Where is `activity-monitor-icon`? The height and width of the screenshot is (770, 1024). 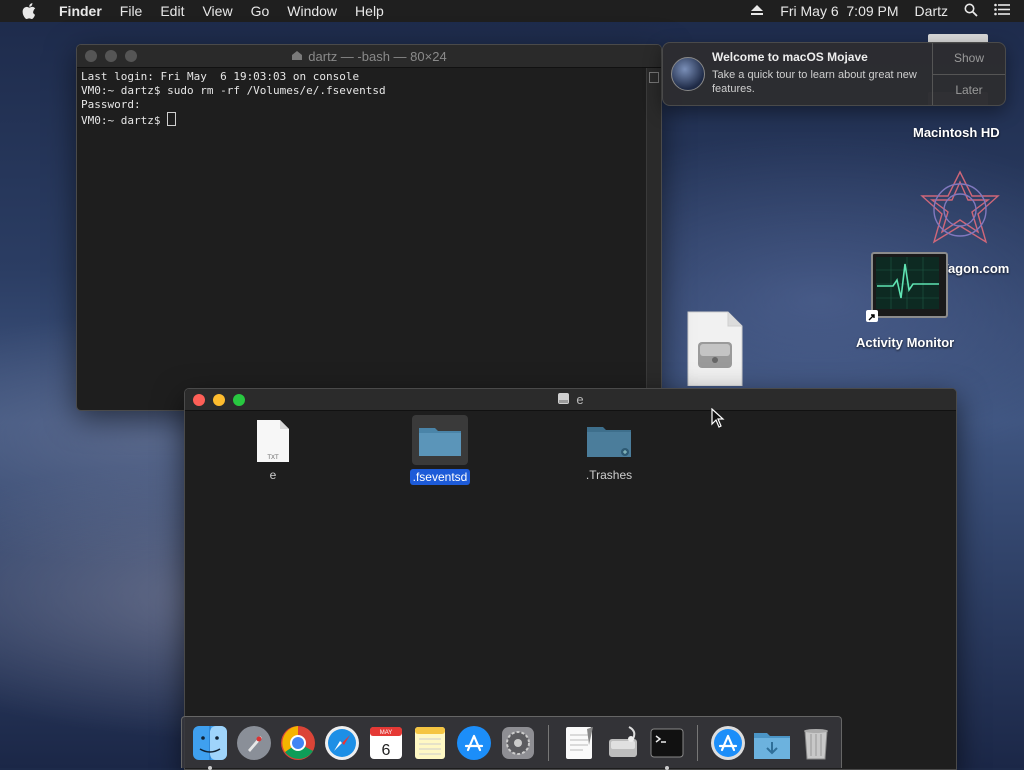 activity-monitor-icon is located at coordinates (909, 285).